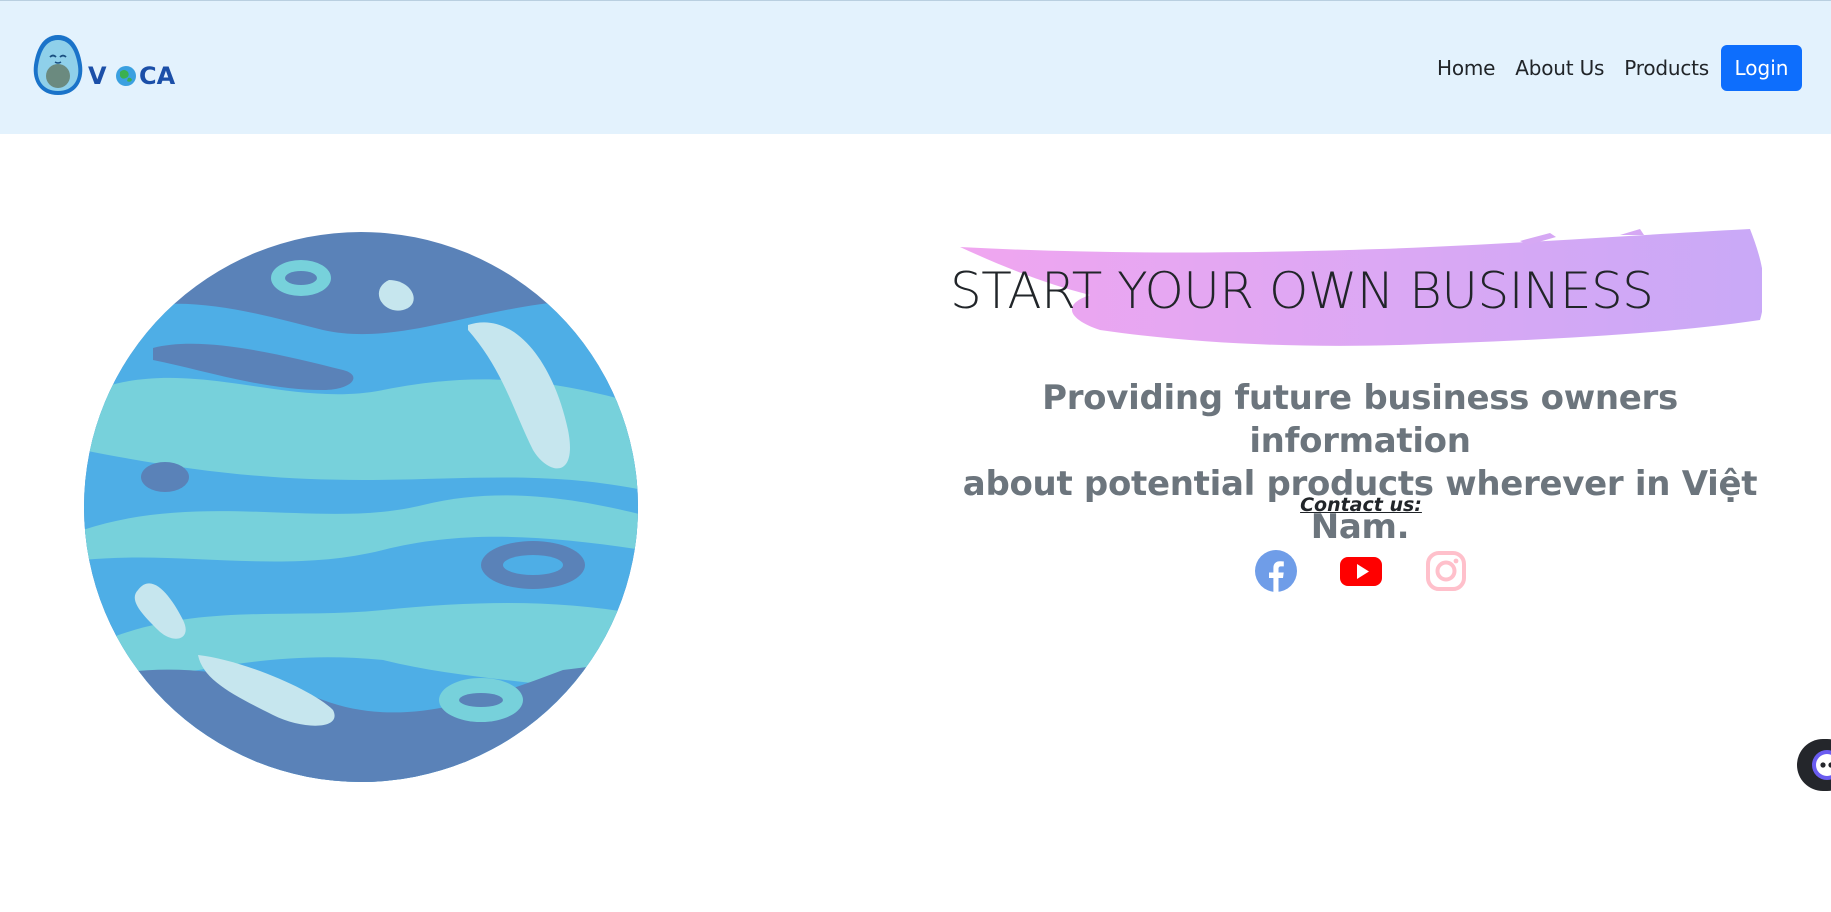 This screenshot has width=1831, height=912. I want to click on login-button: Login, so click(1761, 68).